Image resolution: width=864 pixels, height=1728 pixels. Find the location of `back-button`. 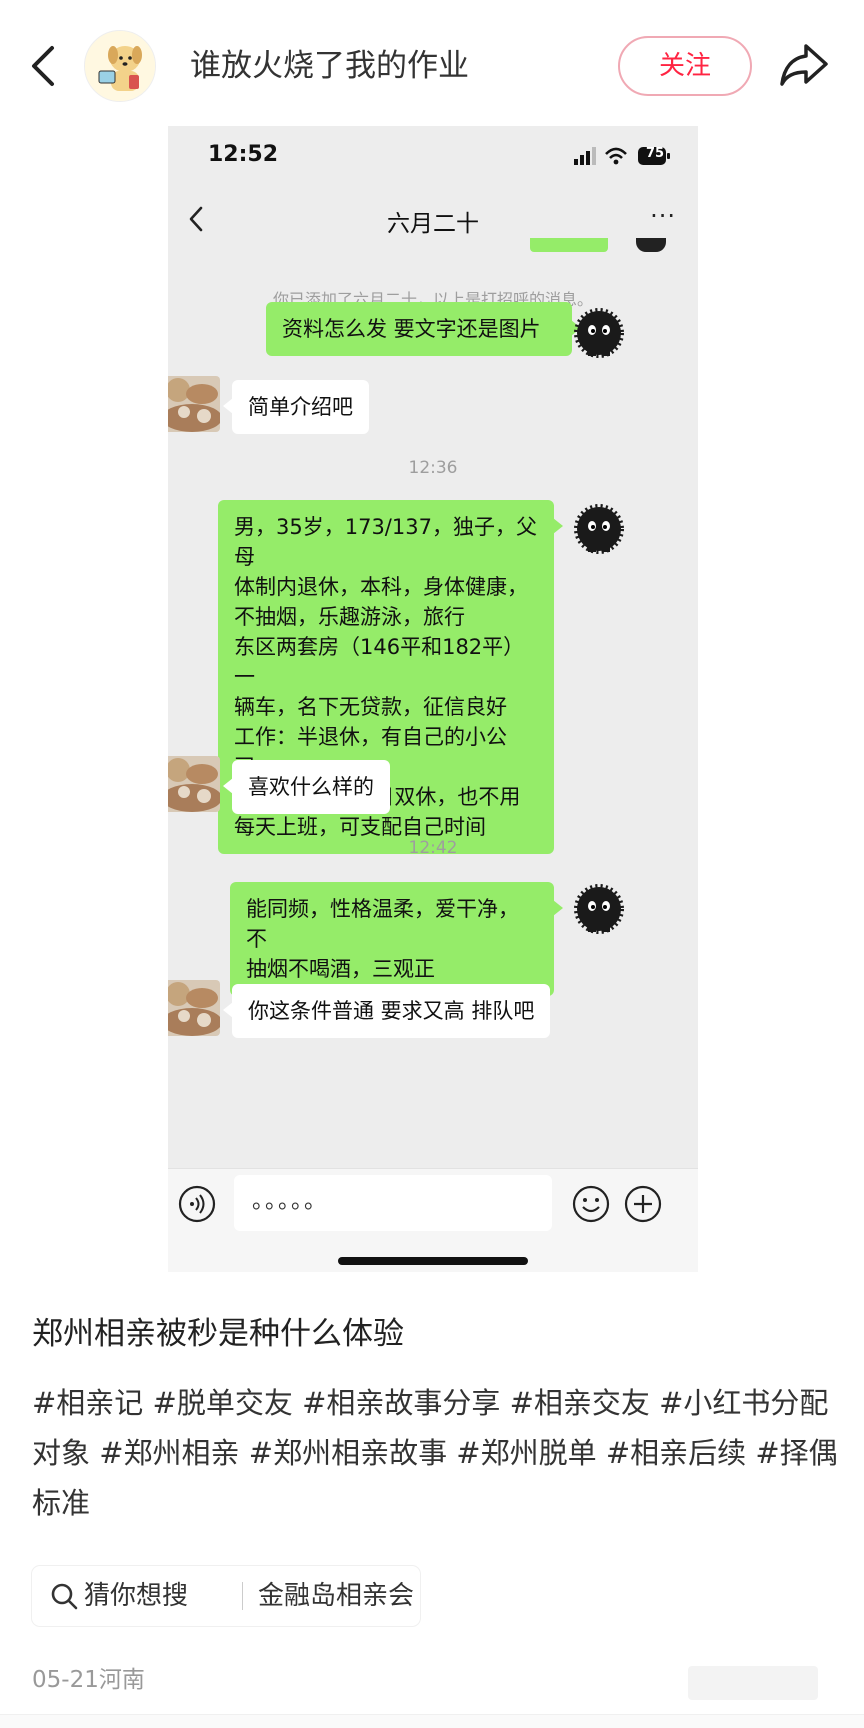

back-button is located at coordinates (44, 66).